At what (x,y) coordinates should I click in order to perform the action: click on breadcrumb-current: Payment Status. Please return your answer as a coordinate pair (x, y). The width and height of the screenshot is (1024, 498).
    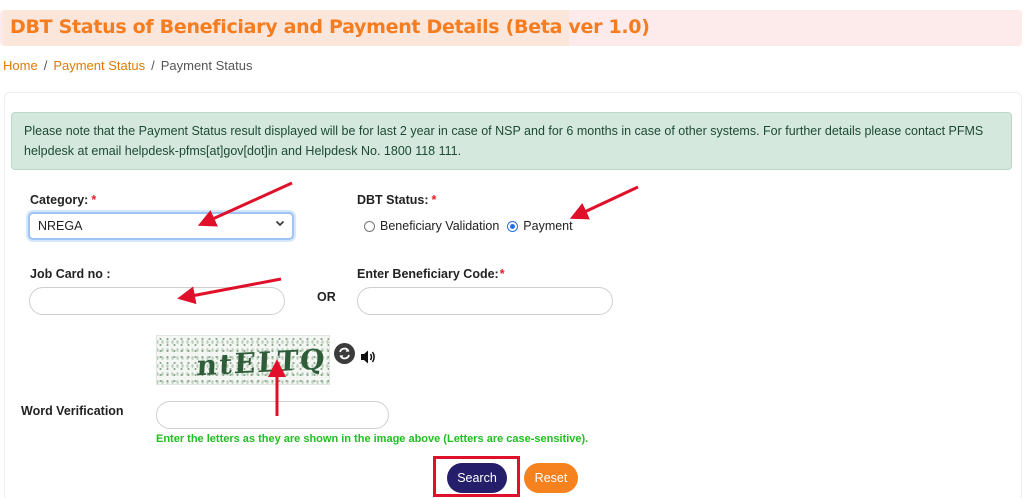
    Looking at the image, I should click on (206, 65).